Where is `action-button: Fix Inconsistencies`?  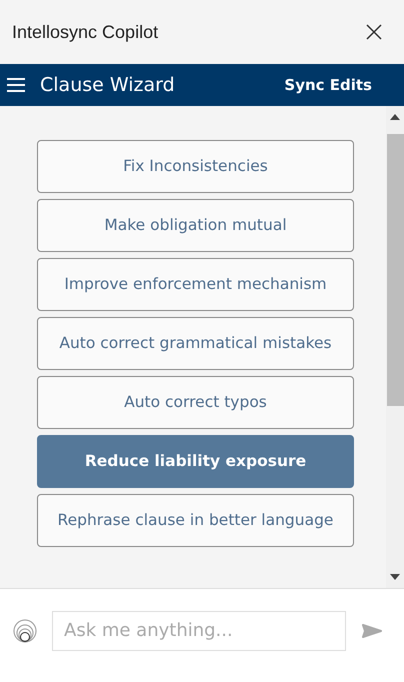 action-button: Fix Inconsistencies is located at coordinates (195, 166).